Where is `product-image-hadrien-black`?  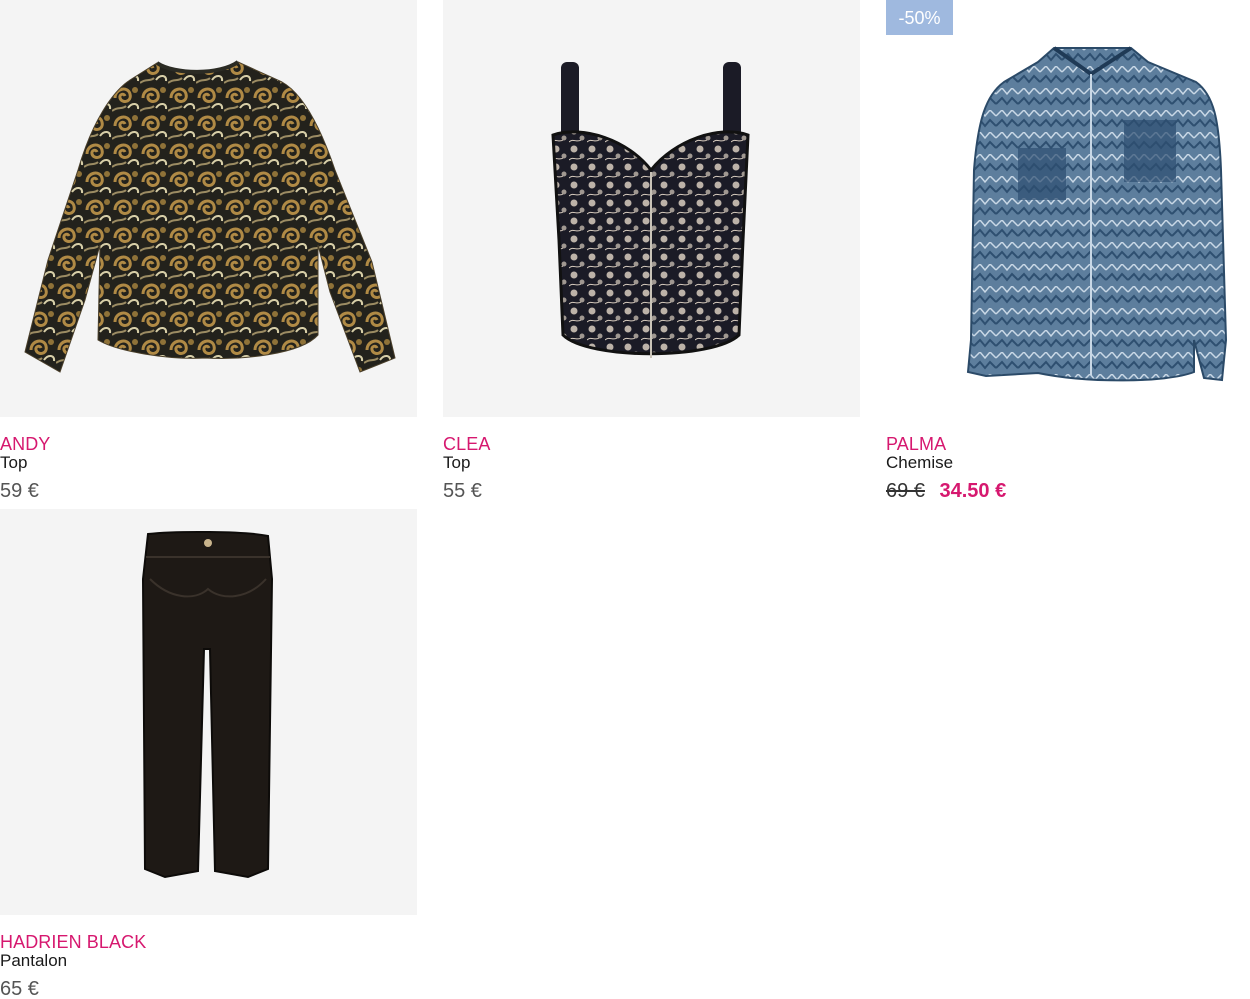
product-image-hadrien-black is located at coordinates (208, 712).